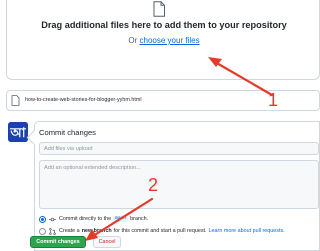 The image size is (320, 251). Describe the element at coordinates (52, 219) in the screenshot. I see `git-commit-icon` at that location.